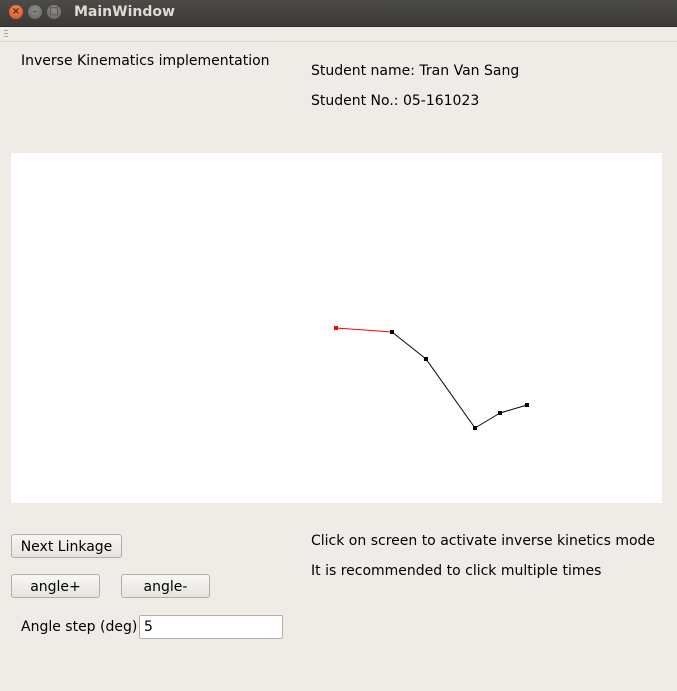  I want to click on window-title: MainWindow, so click(124, 12).